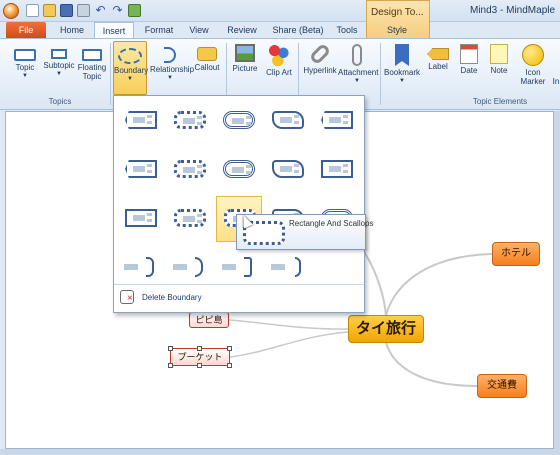  I want to click on boundary-style-scallops, so click(190, 219).